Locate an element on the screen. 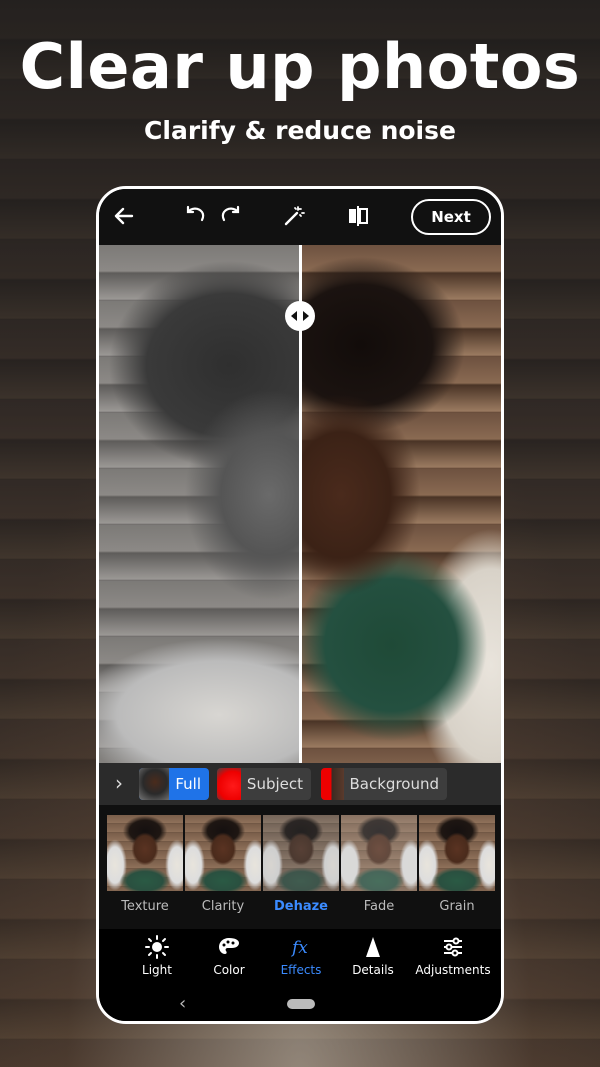  undo-icon is located at coordinates (196, 216).